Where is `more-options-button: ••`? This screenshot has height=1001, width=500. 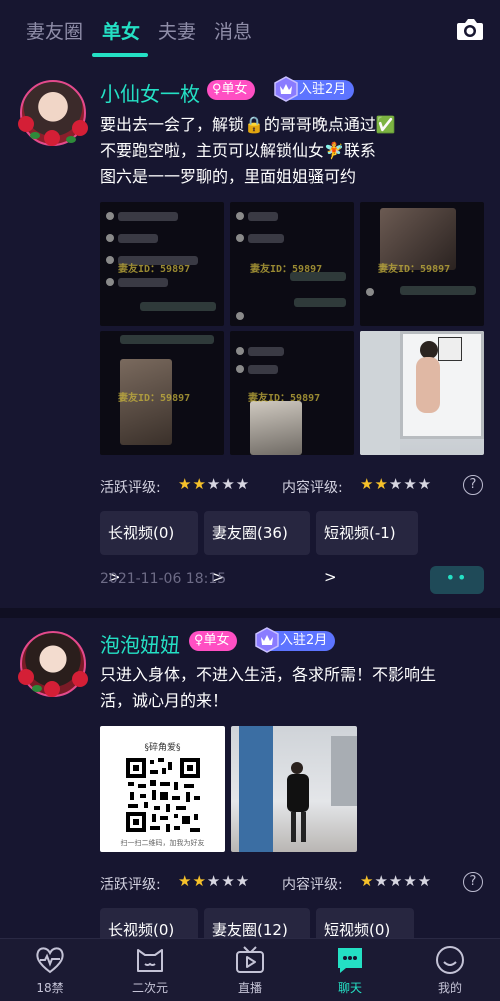 more-options-button: •• is located at coordinates (457, 580).